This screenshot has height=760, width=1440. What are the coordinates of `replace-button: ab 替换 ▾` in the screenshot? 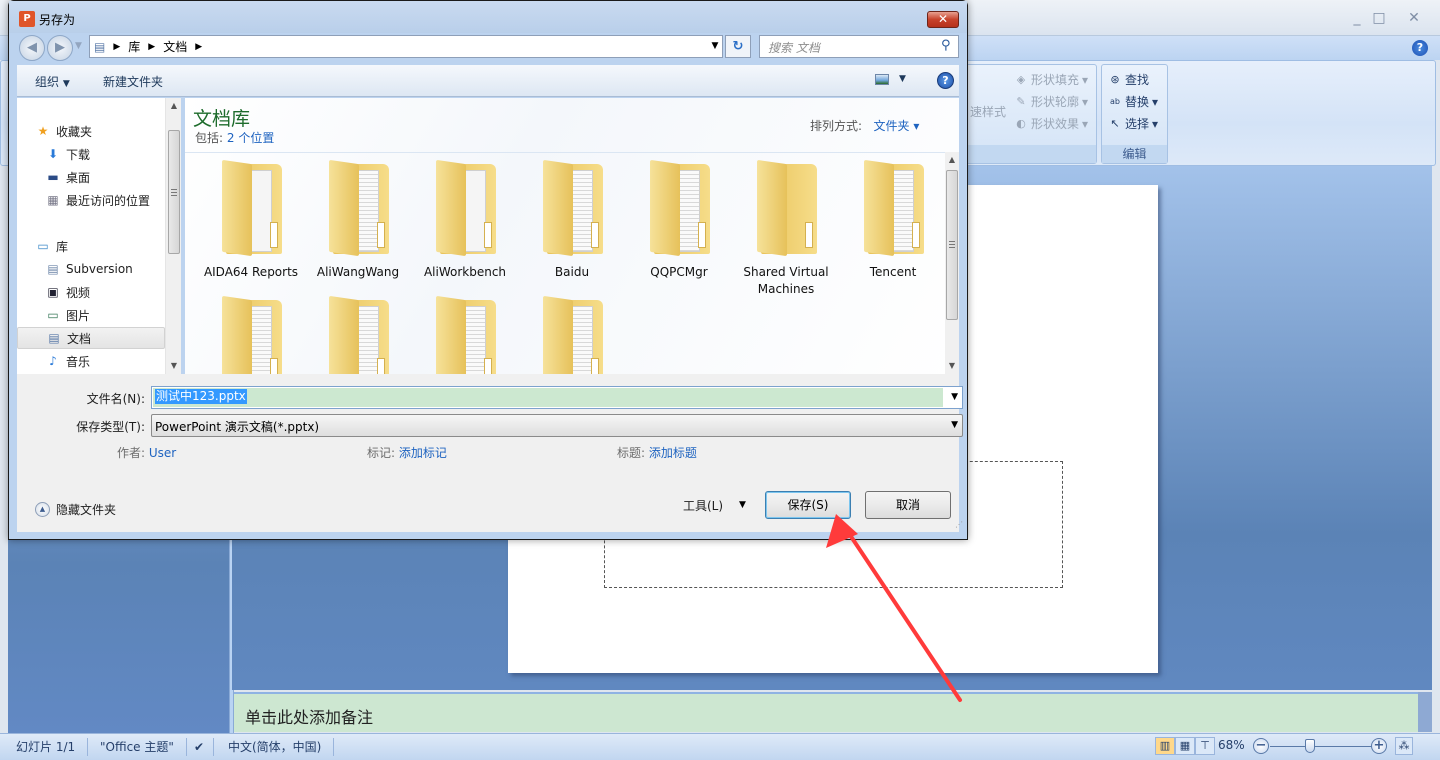 It's located at (1133, 101).